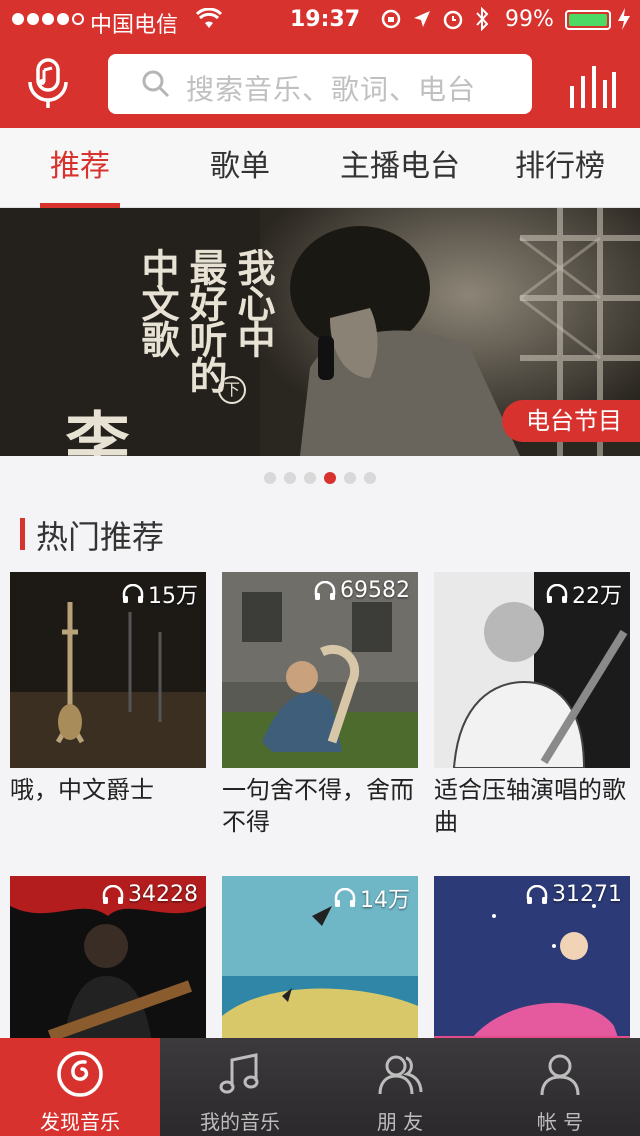 The image size is (640, 1136). I want to click on play-count: 14万, so click(372, 898).